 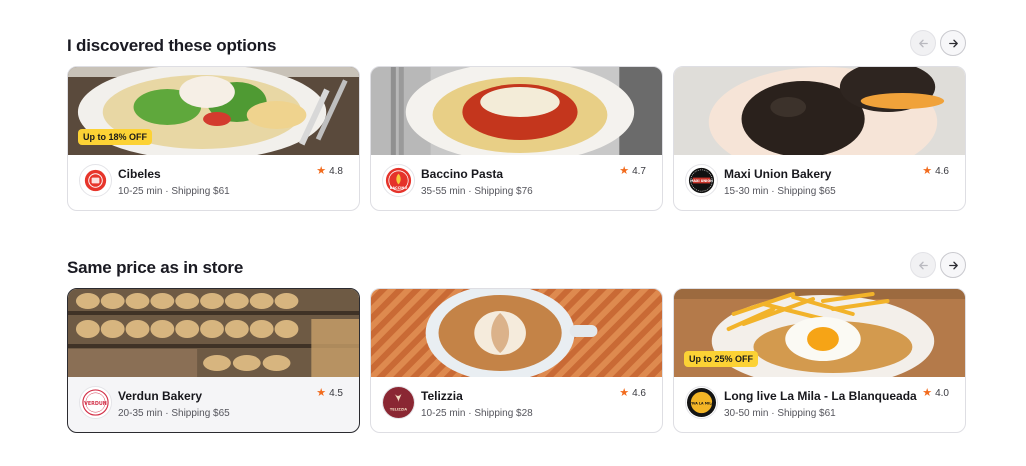 I want to click on rating-value: 4.5, so click(x=336, y=393).